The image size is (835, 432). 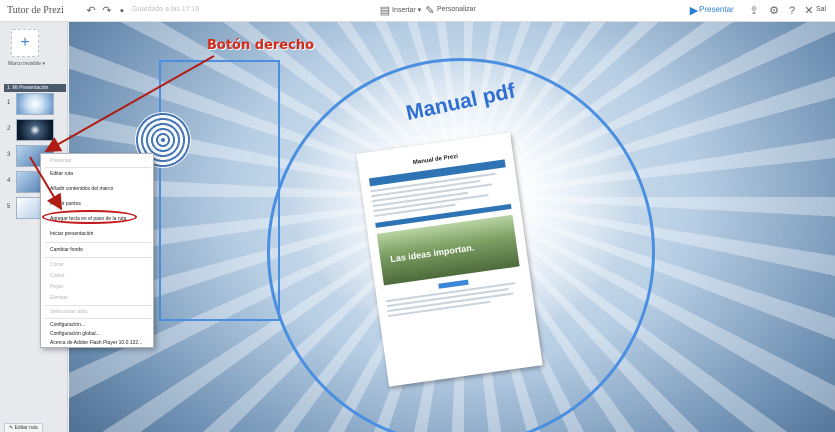 I want to click on edit-path-button: ✎ Editar ruta, so click(x=23, y=427).